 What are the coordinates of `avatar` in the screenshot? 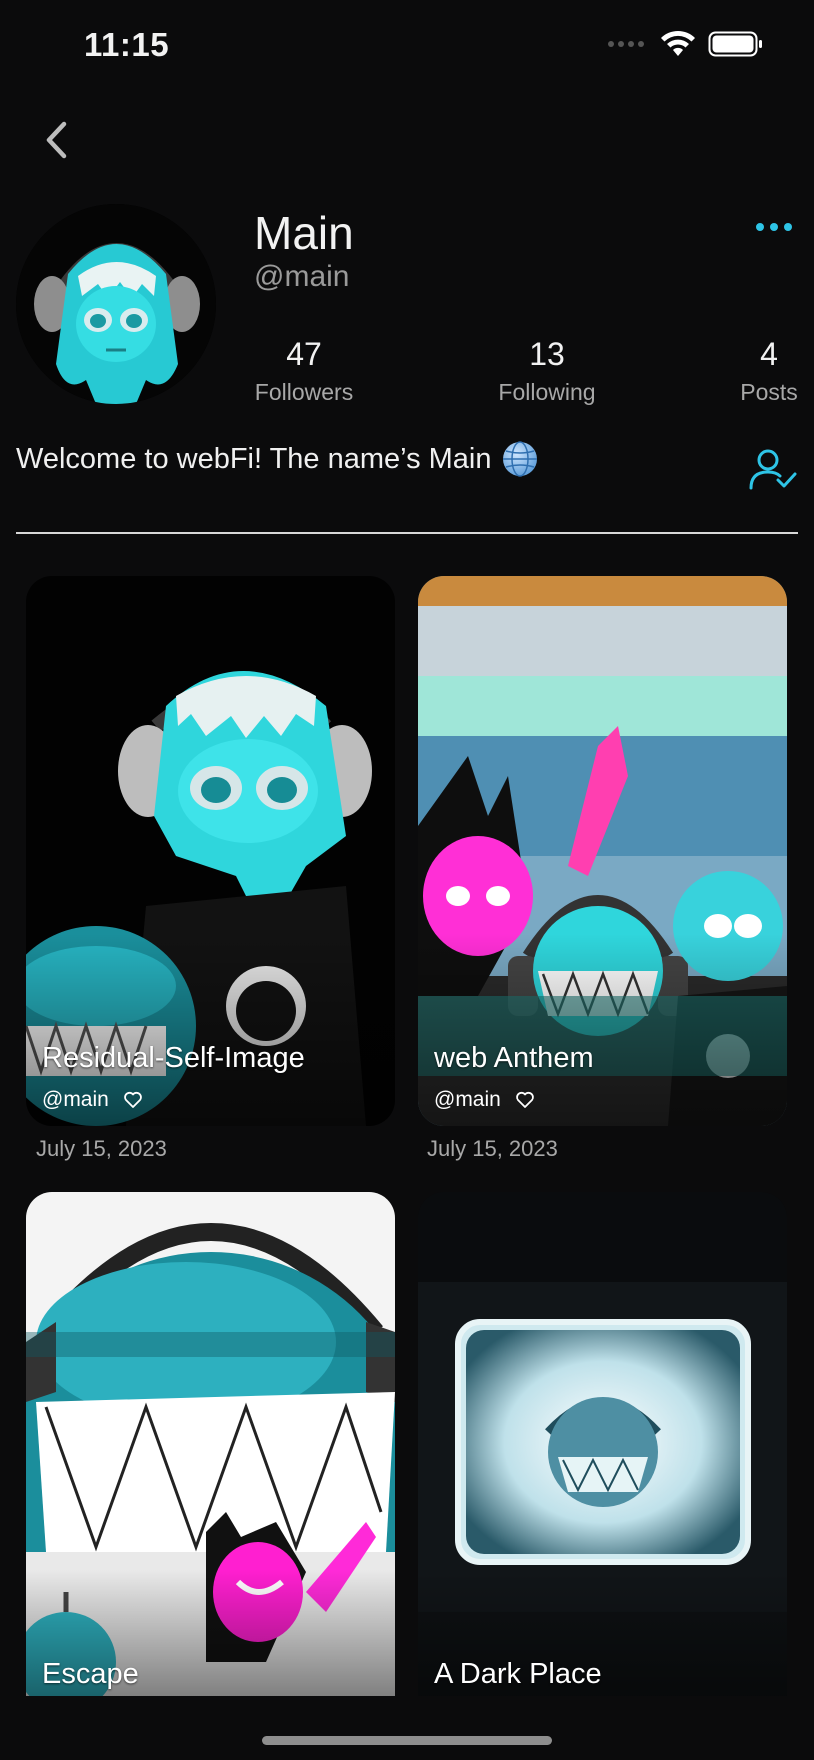 It's located at (116, 304).